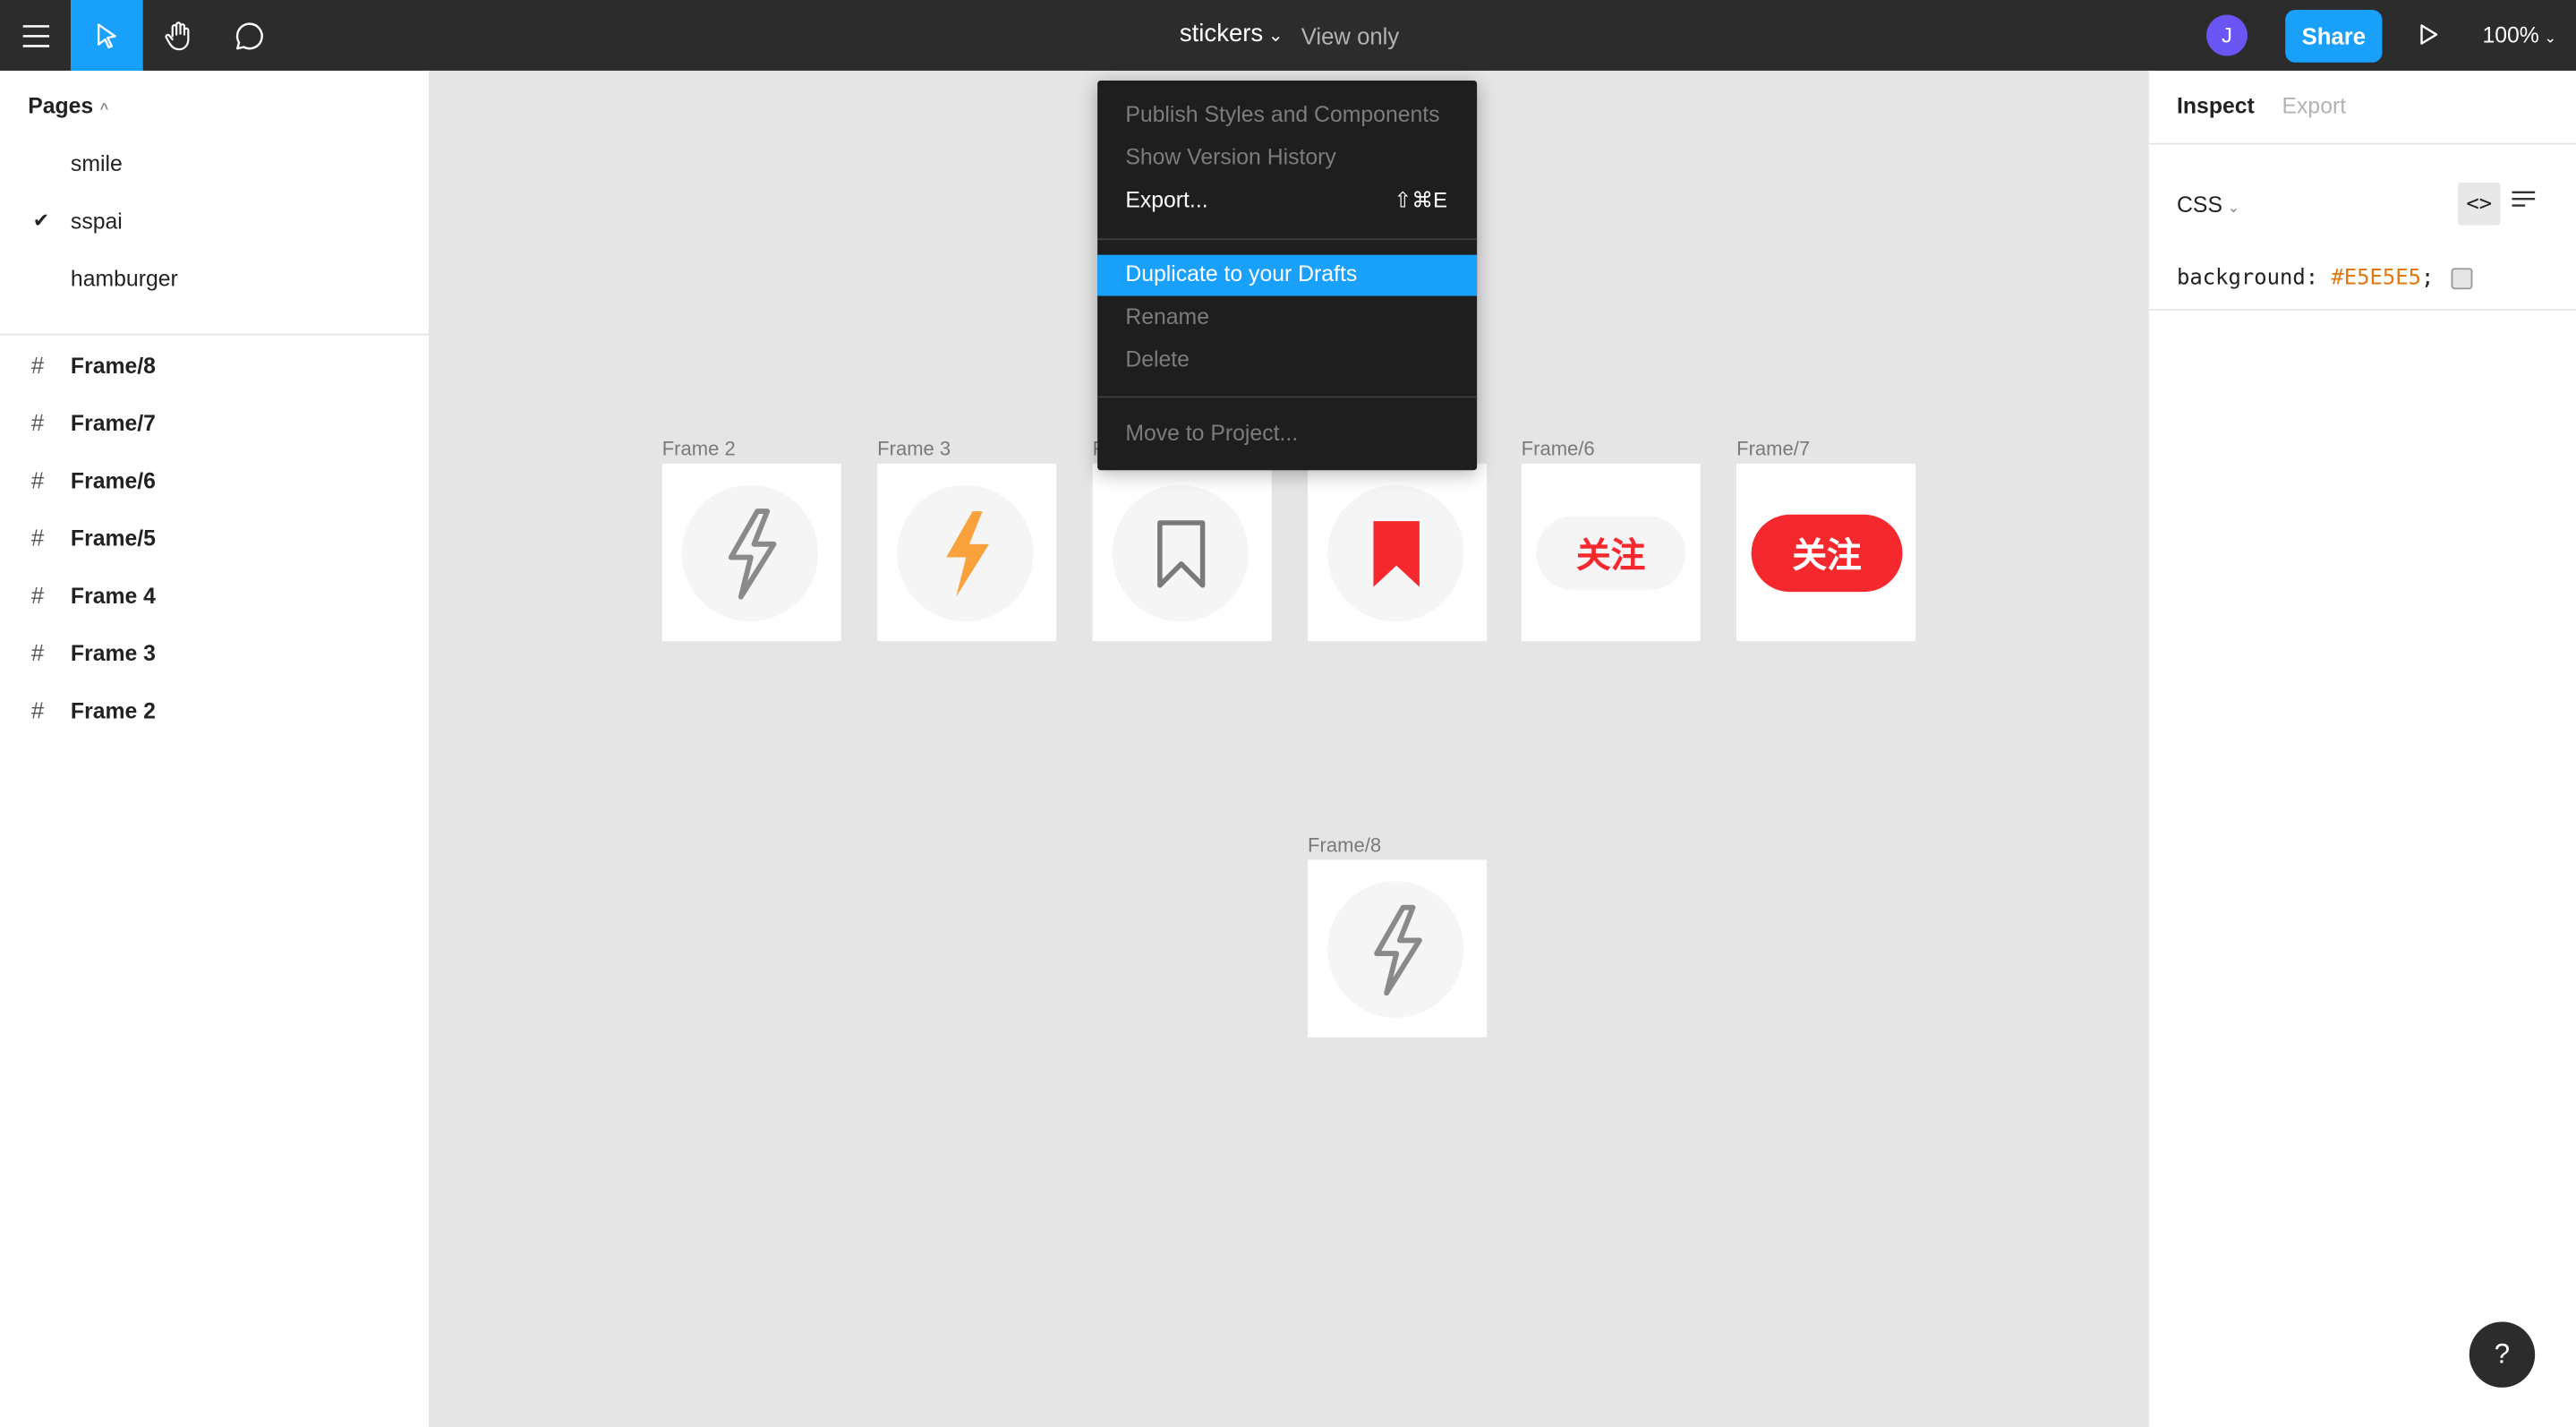  I want to click on css-value: #E5E5E5, so click(2376, 279).